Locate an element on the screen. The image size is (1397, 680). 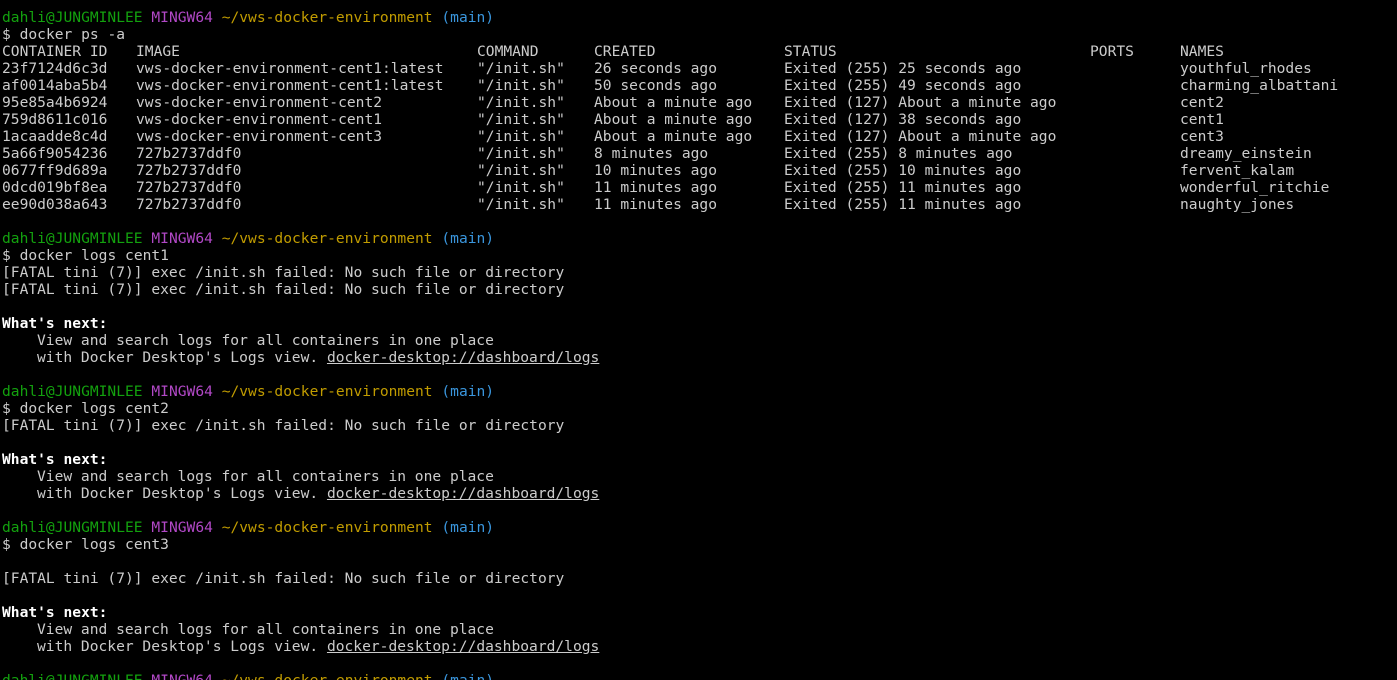
table-cell: fervent_kalam is located at coordinates (1237, 170).